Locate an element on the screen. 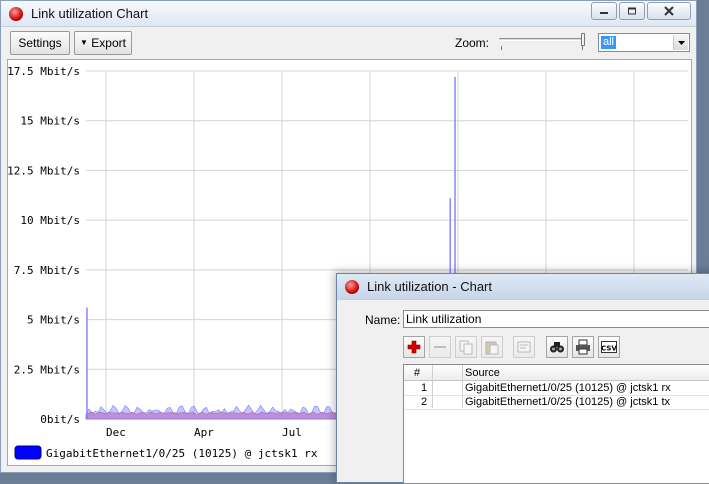  table-header is located at coordinates (556, 373).